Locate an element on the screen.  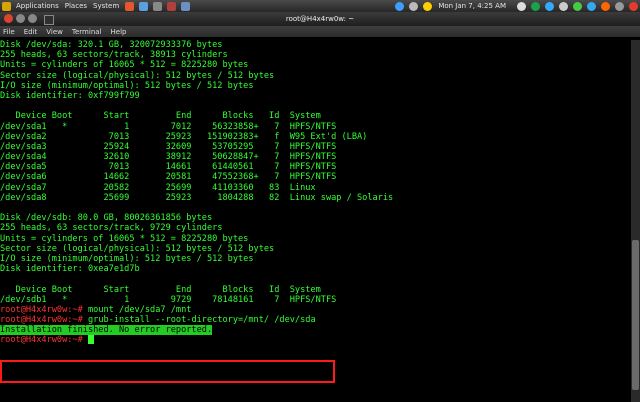
distro-logo-icon is located at coordinates (6, 6).